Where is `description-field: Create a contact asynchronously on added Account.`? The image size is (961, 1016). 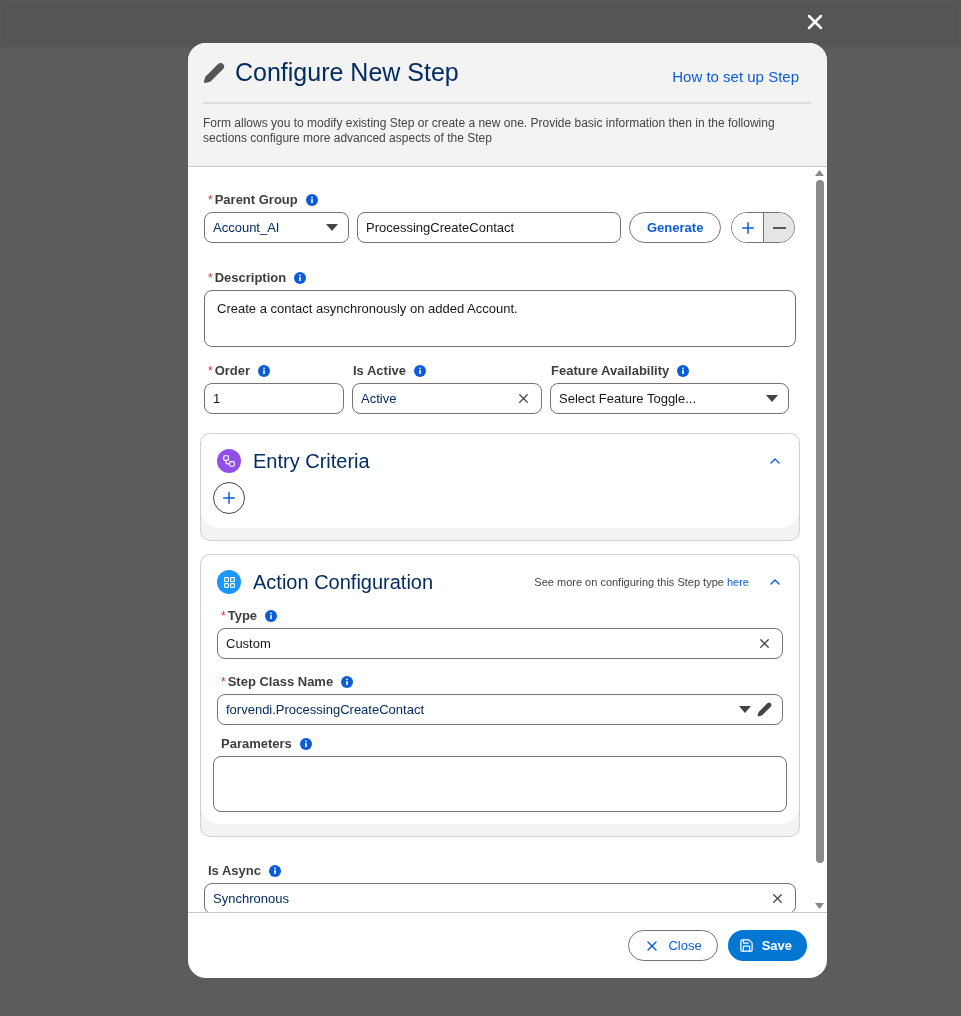
description-field: Create a contact asynchronously on added Account. is located at coordinates (500, 318).